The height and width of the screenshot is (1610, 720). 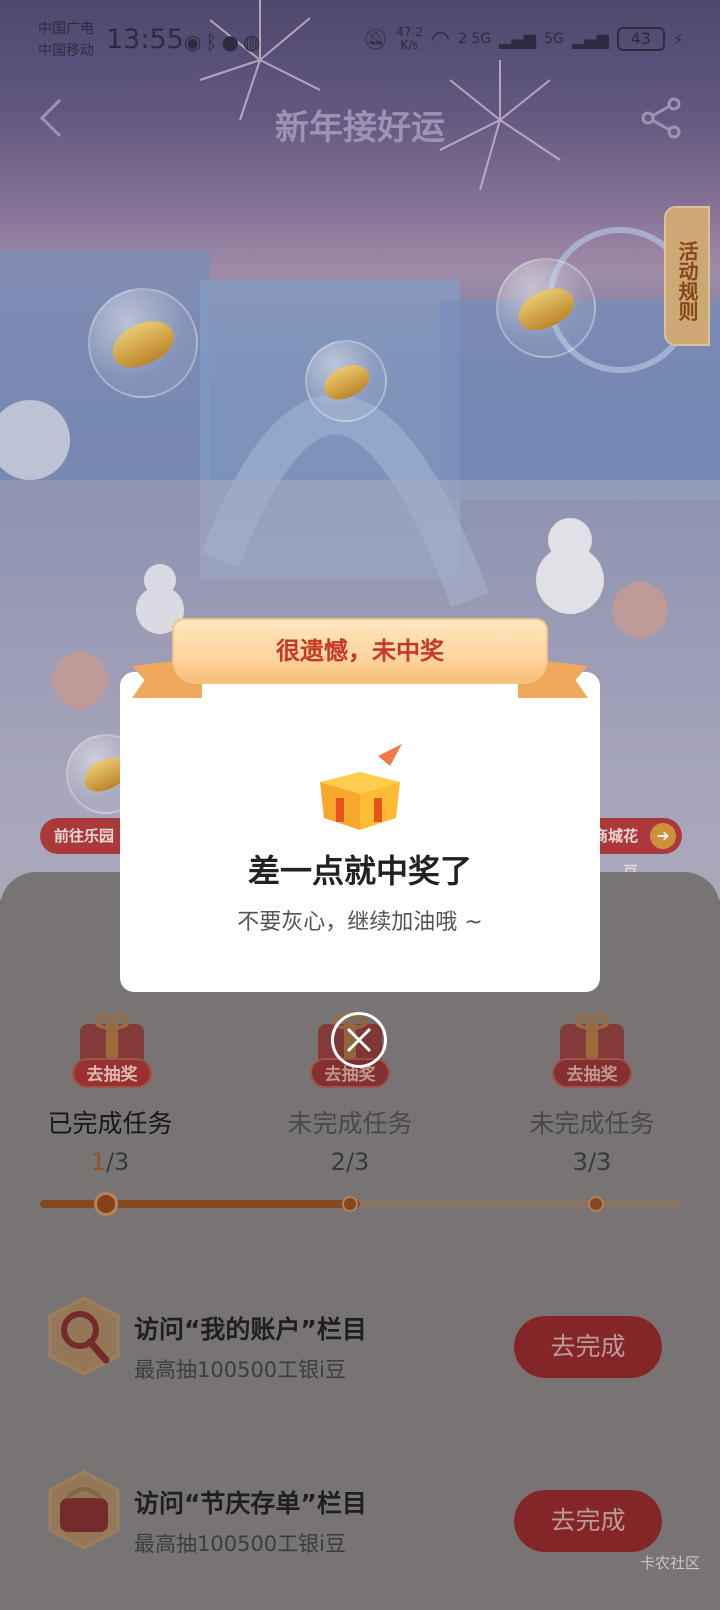 I want to click on dialog-subtitle: 不要灰心，继续加油哦 ~, so click(x=360, y=922).